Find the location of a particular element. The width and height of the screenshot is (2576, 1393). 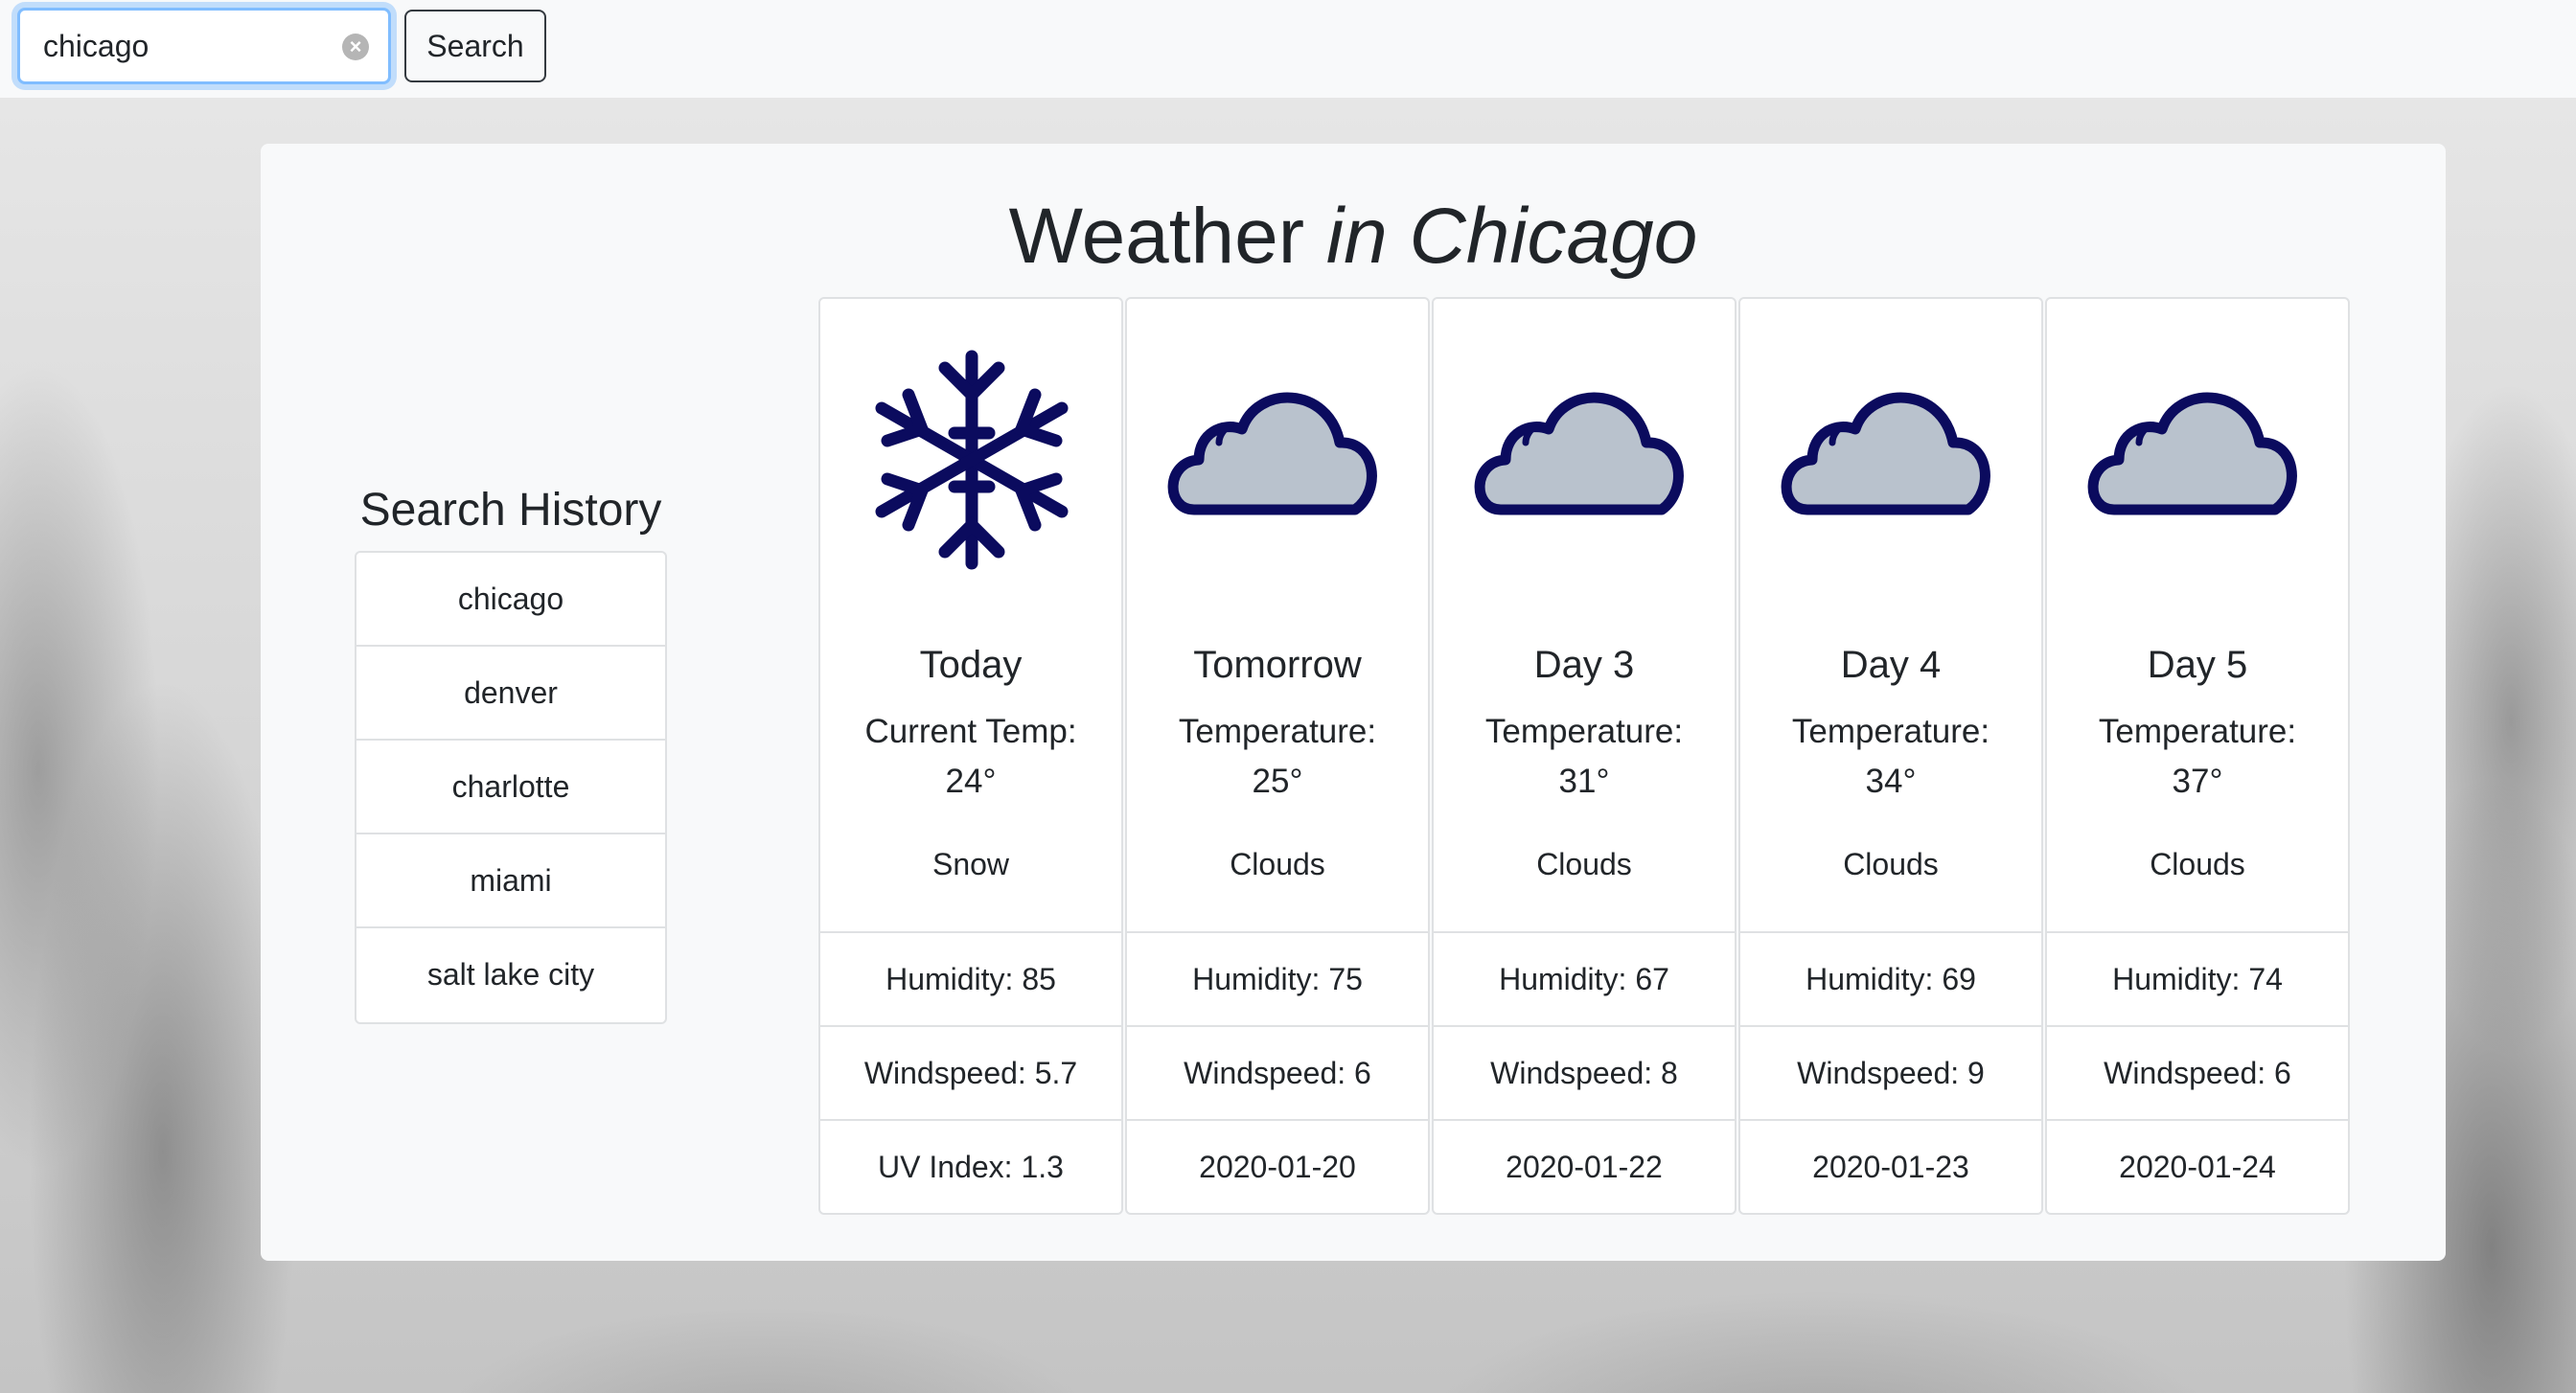

forecast-day: Today is located at coordinates (971, 665).